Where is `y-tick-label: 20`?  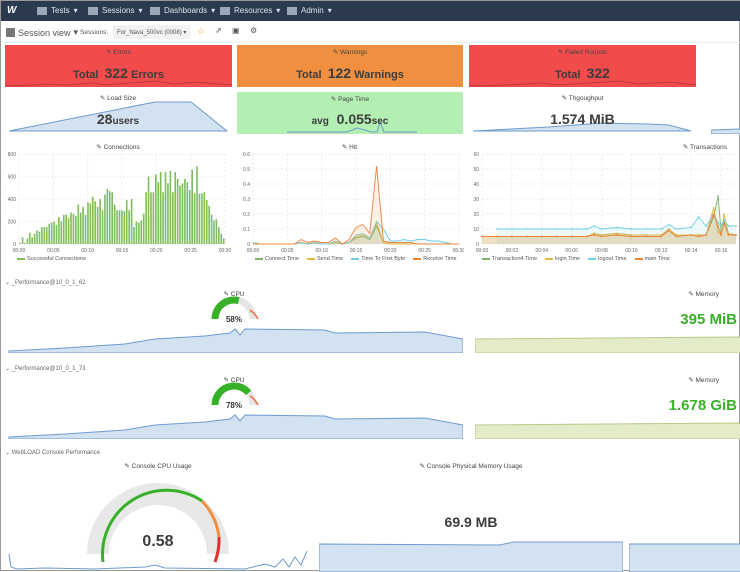 y-tick-label: 20 is located at coordinates (476, 215).